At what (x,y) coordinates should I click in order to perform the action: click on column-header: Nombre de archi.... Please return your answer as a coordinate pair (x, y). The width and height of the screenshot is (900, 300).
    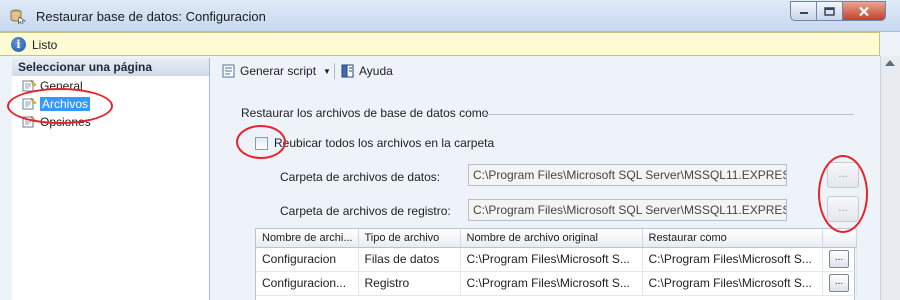
    Looking at the image, I should click on (307, 238).